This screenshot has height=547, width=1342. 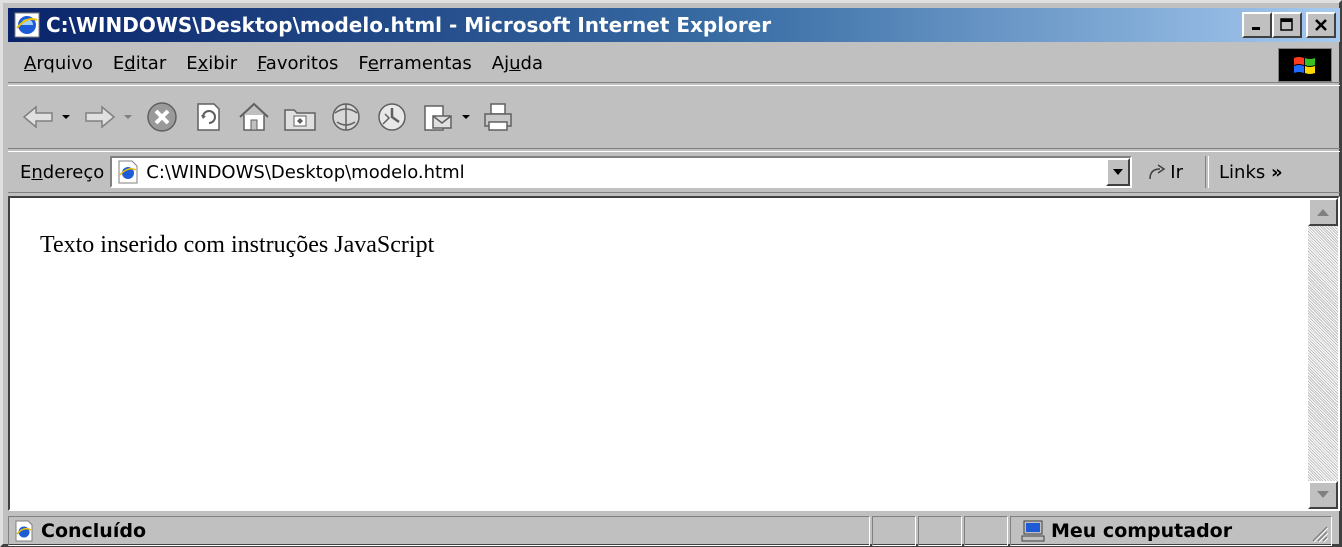 I want to click on scroll-down-button, so click(x=1323, y=495).